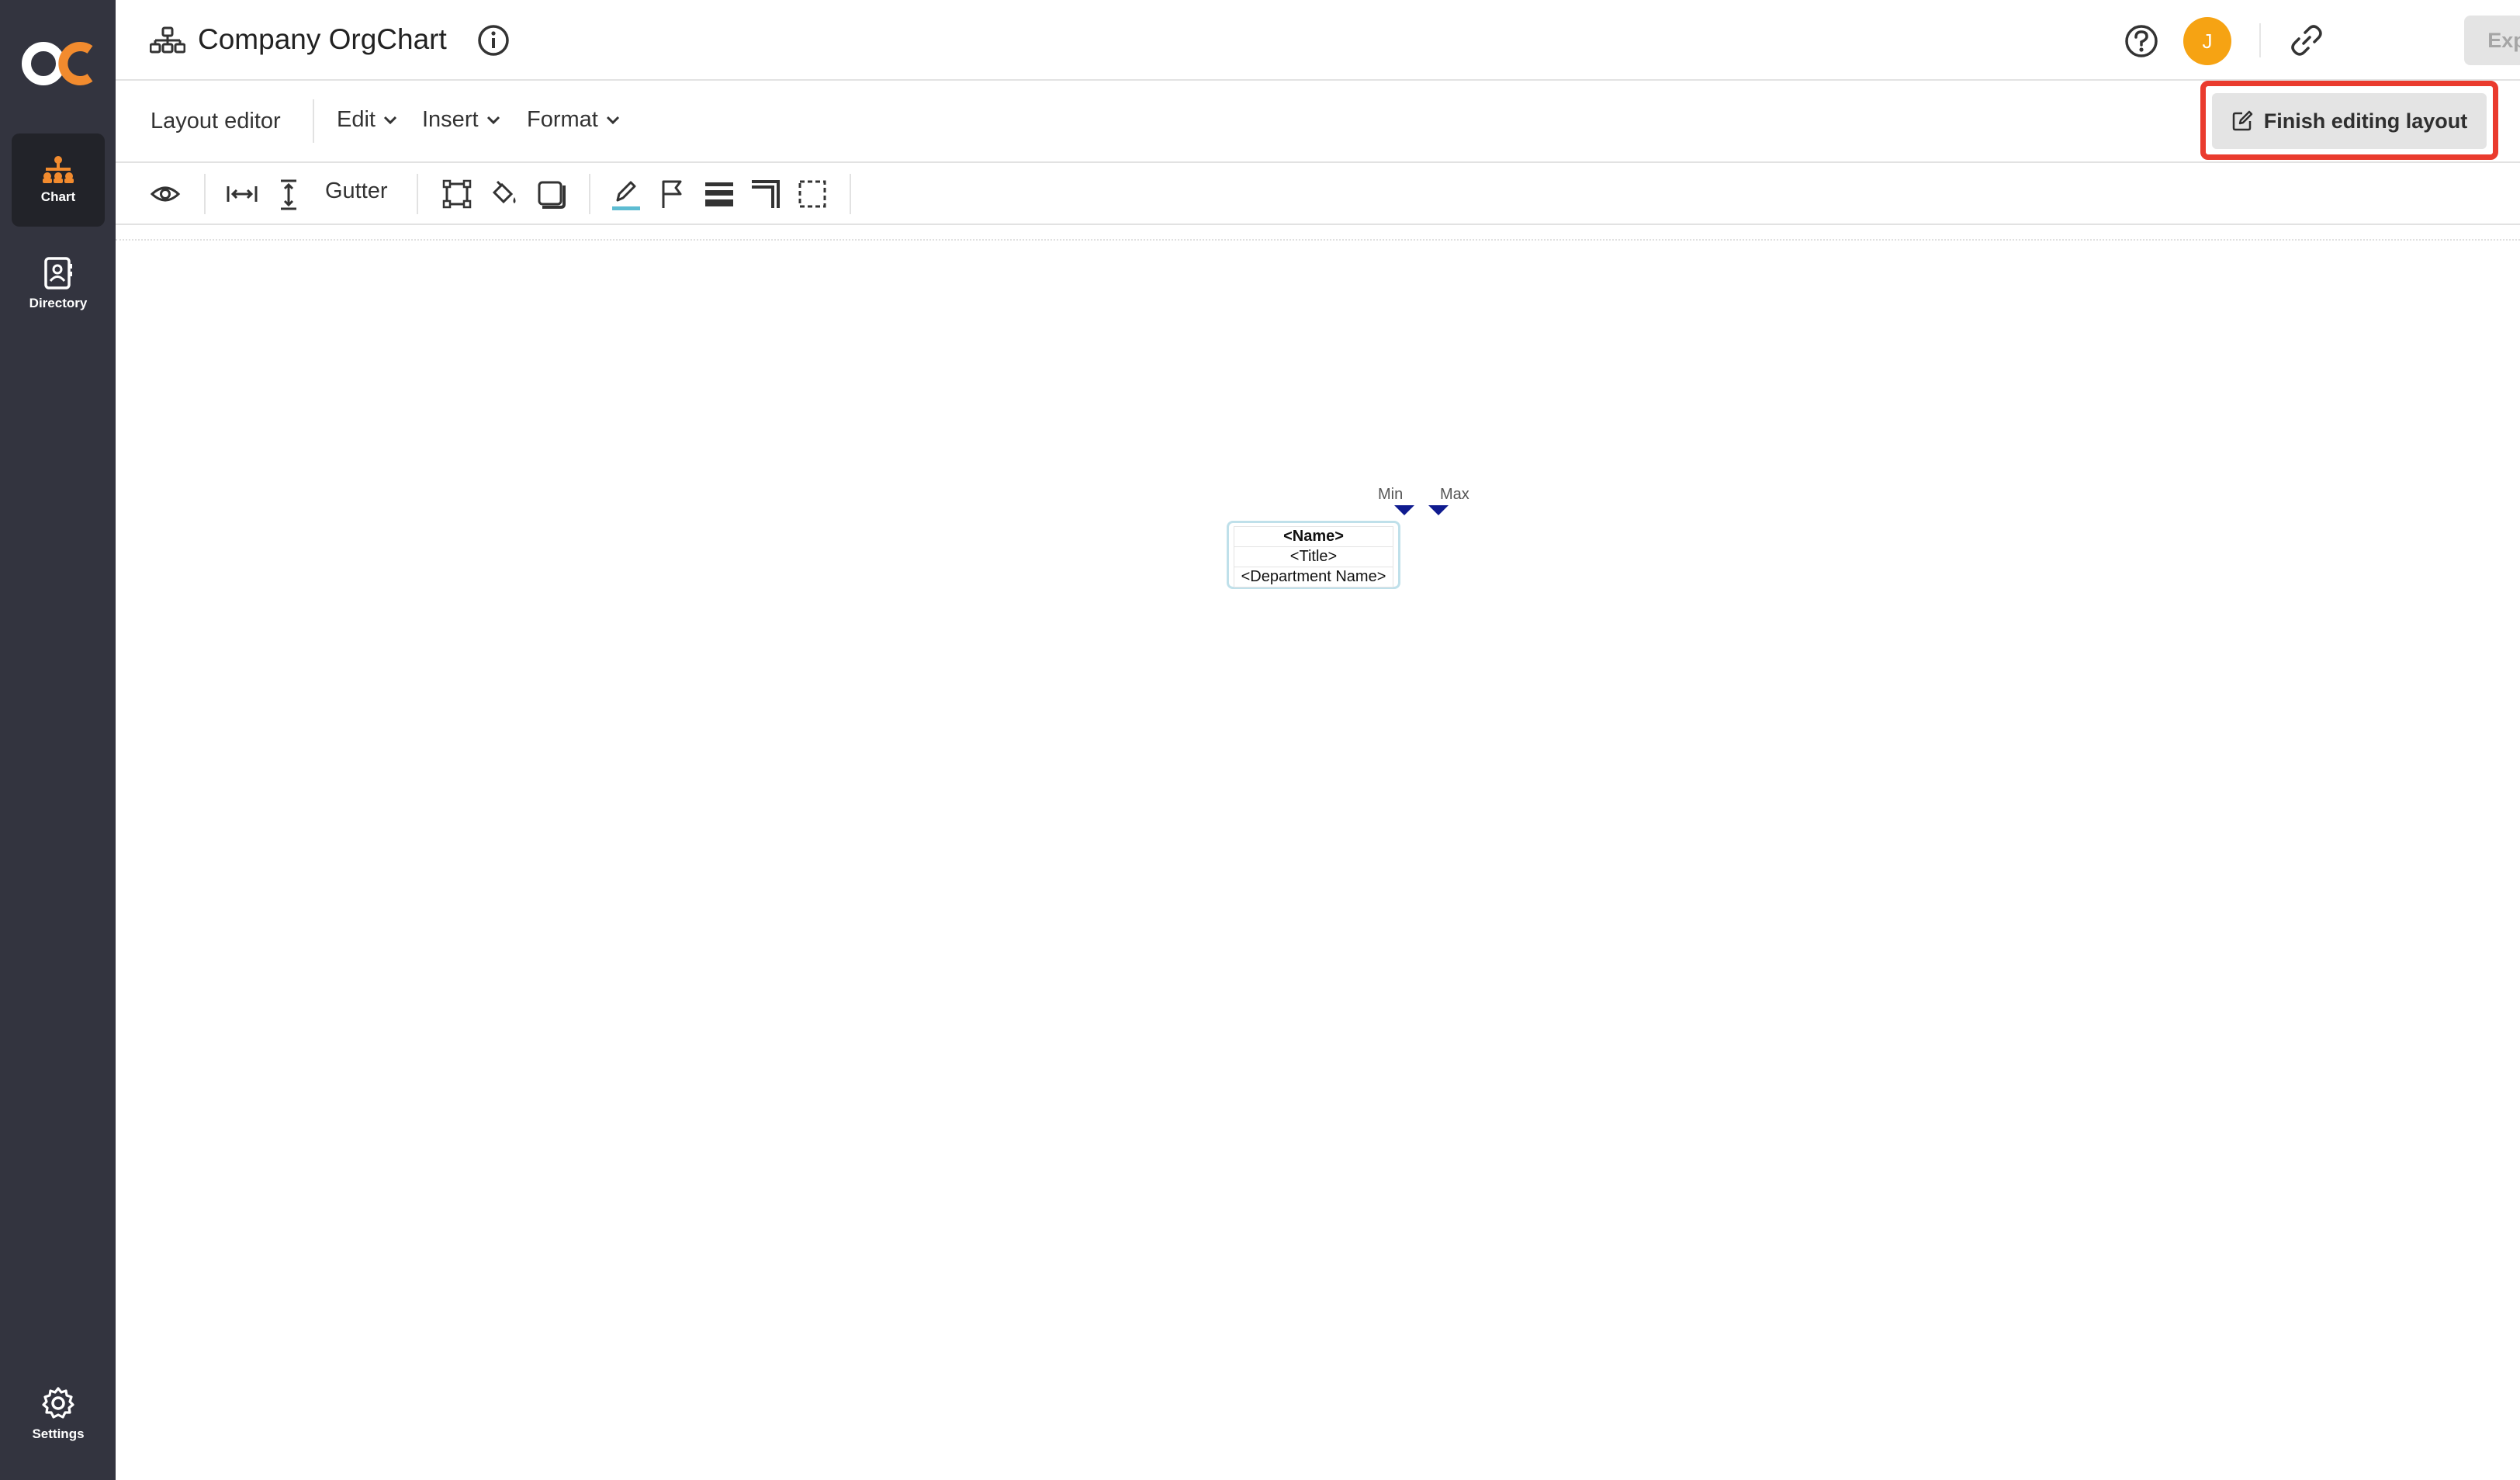 The height and width of the screenshot is (1480, 2520). I want to click on menu-label: Insert, so click(451, 119).